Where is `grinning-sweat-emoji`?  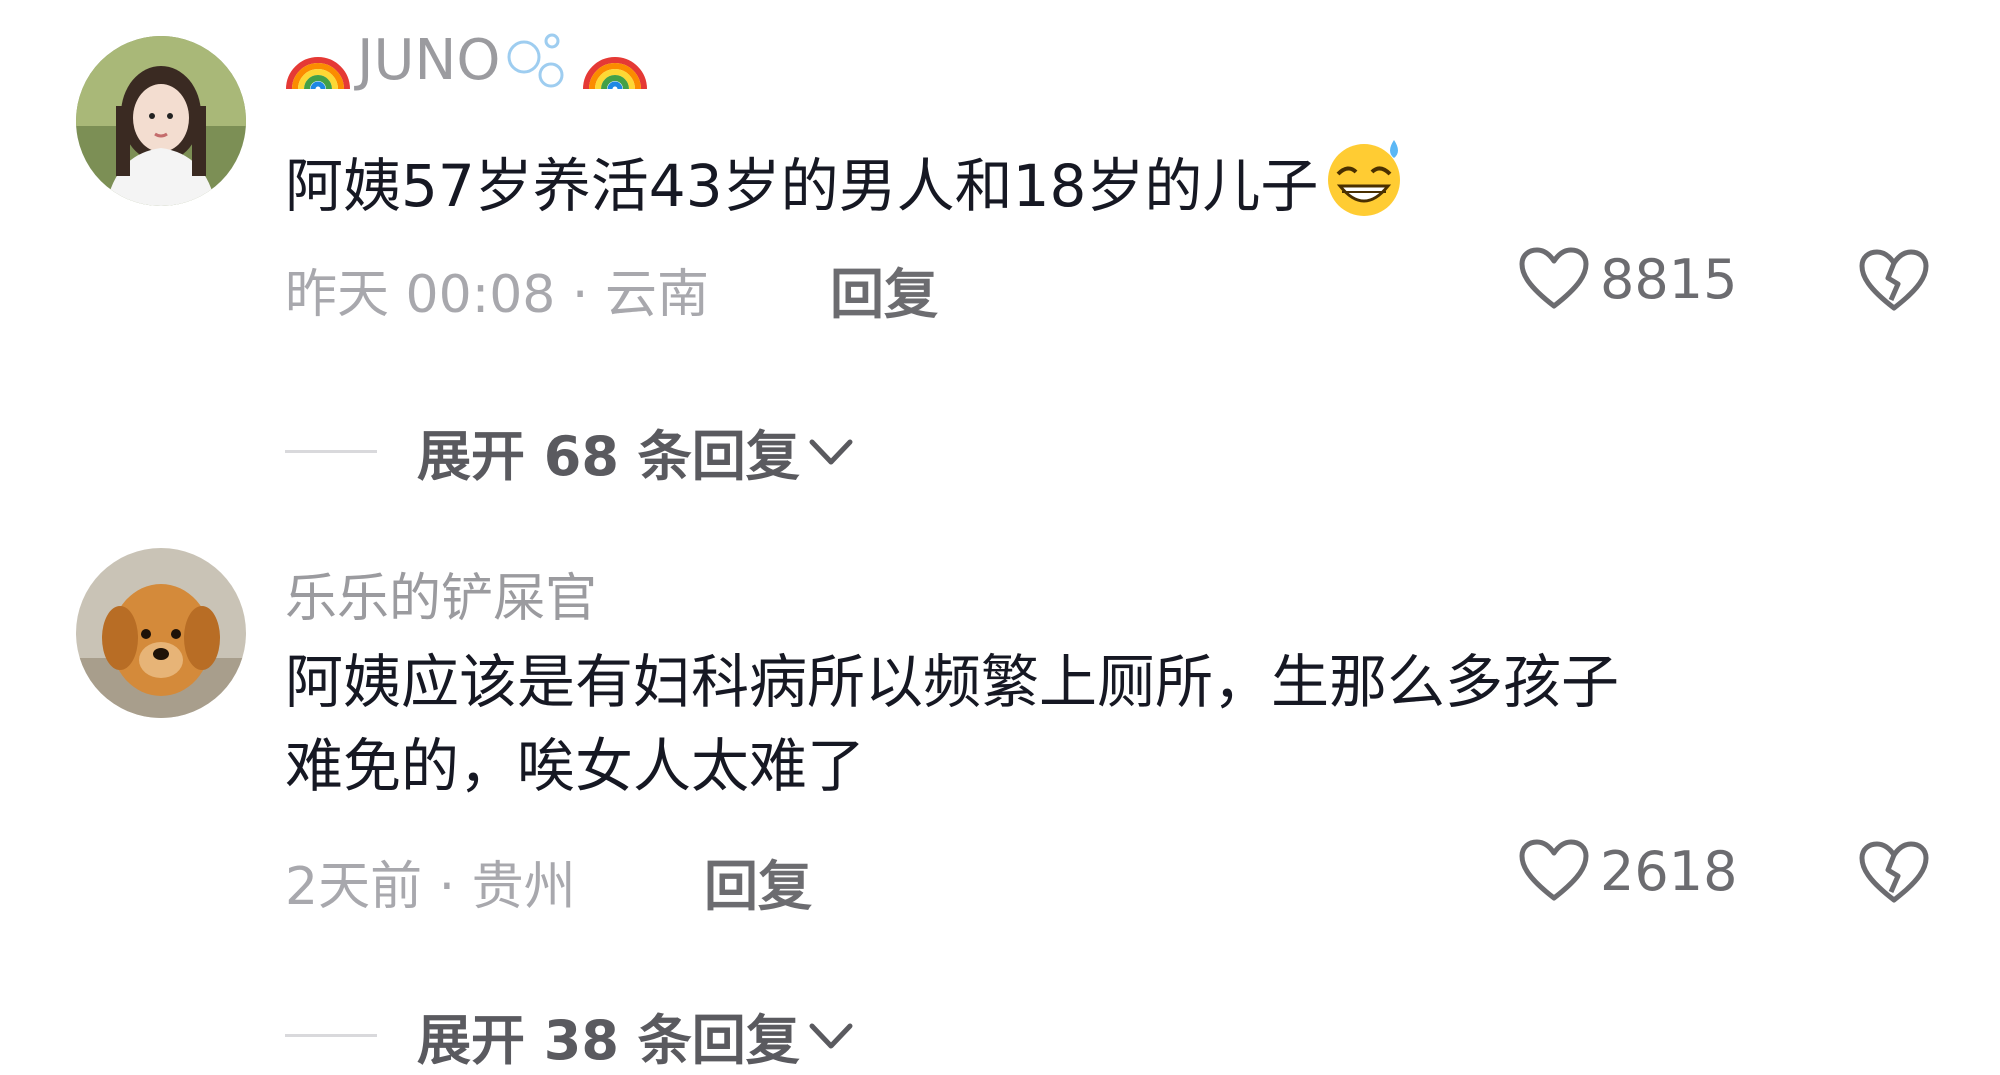 grinning-sweat-emoji is located at coordinates (1364, 178).